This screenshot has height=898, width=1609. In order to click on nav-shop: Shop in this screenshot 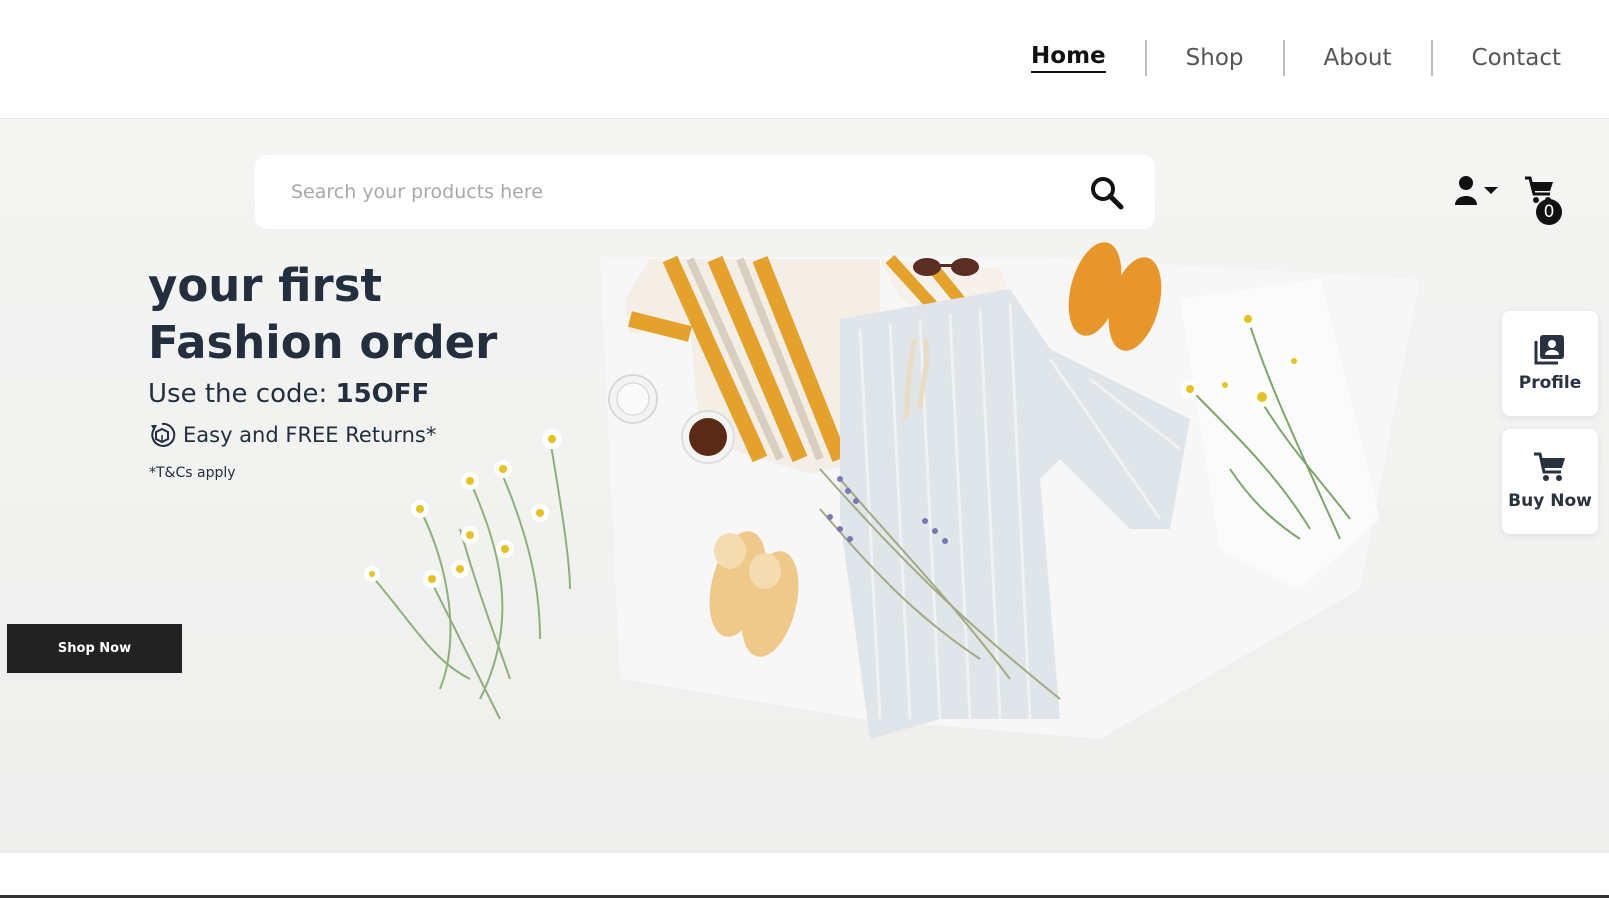, I will do `click(1215, 58)`.